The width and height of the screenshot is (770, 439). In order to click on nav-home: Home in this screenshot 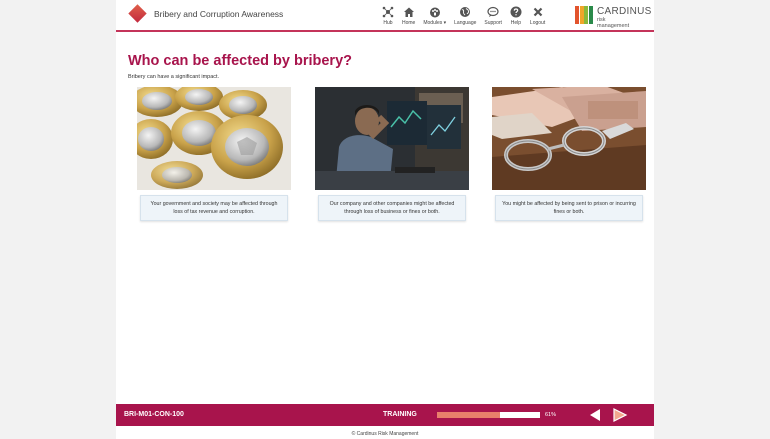, I will do `click(408, 17)`.